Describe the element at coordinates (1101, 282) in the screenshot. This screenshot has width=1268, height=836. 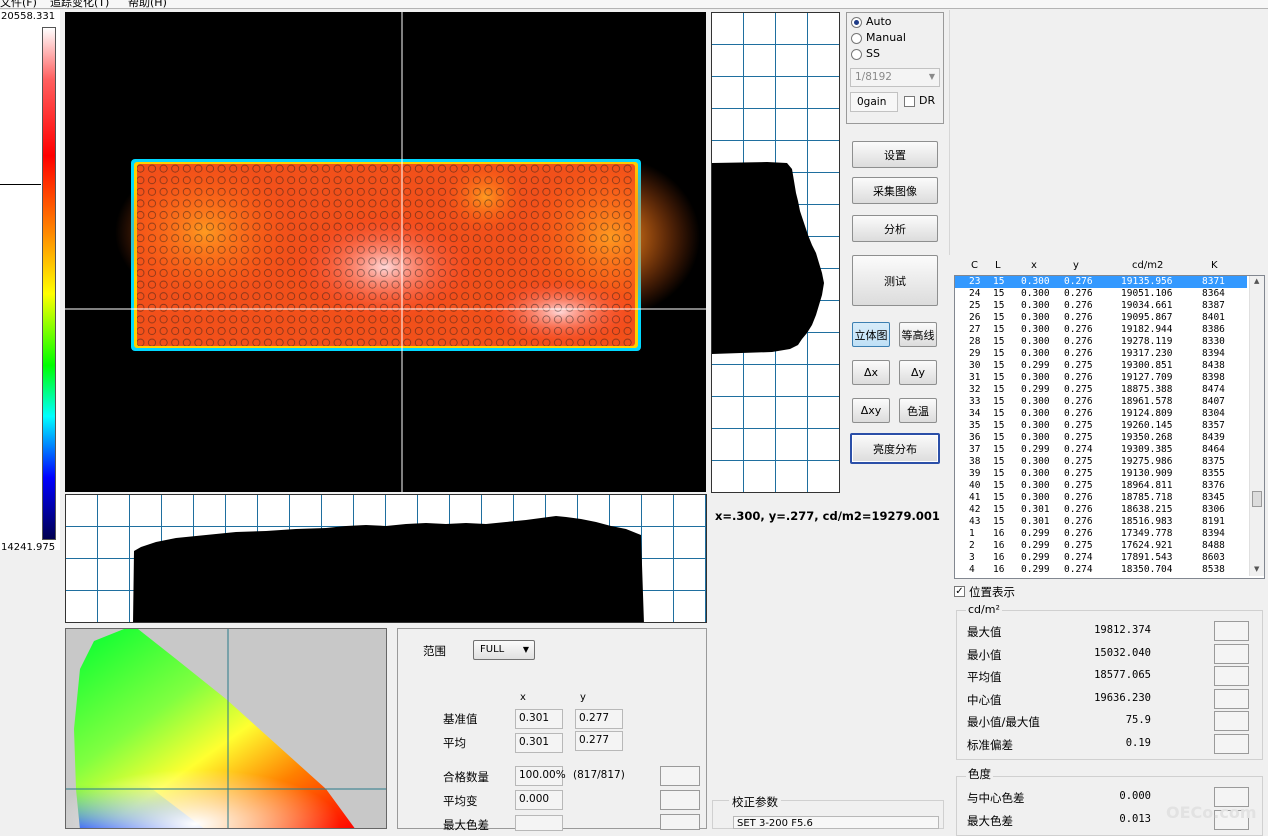
I see `table-row: 23 15 0.300 0.276 19135.956 8371` at that location.